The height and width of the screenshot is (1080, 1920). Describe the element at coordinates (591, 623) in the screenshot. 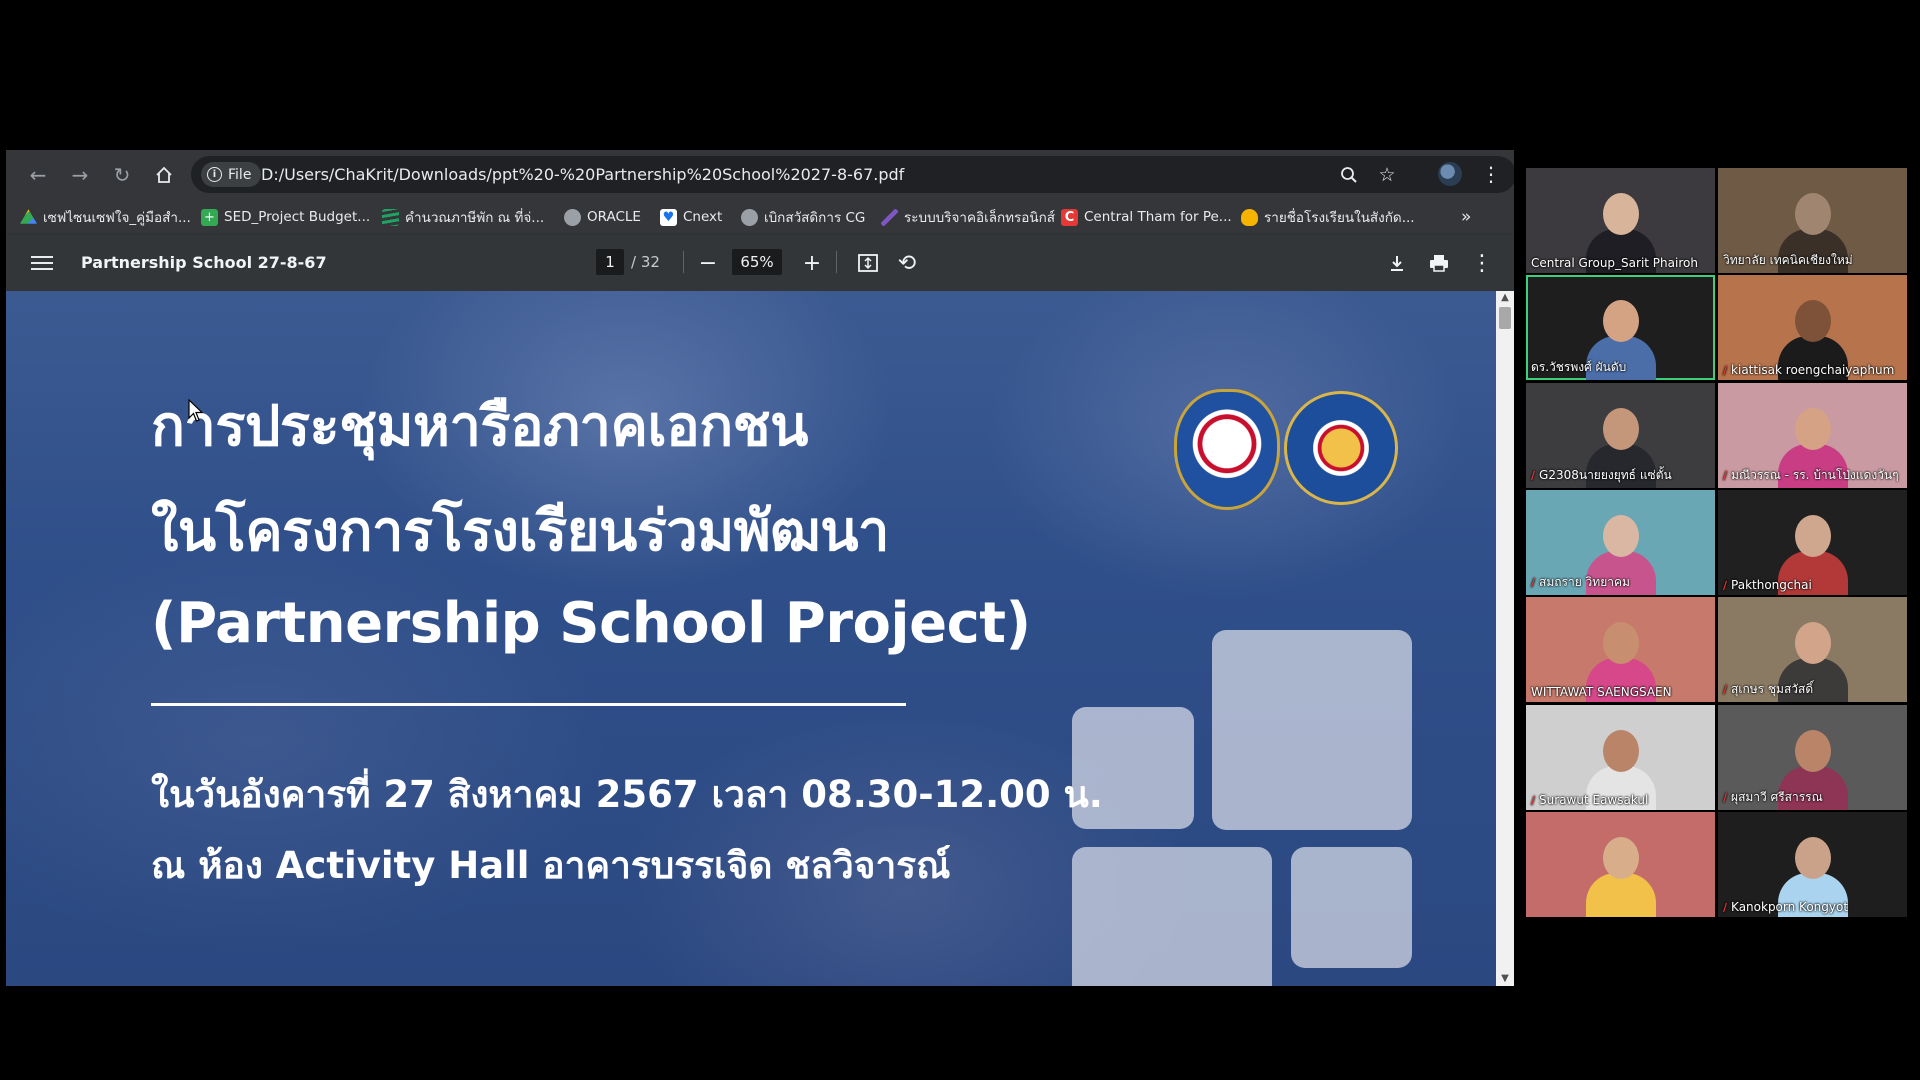

I see `slide-title-line-3: (Partnership School Project)` at that location.